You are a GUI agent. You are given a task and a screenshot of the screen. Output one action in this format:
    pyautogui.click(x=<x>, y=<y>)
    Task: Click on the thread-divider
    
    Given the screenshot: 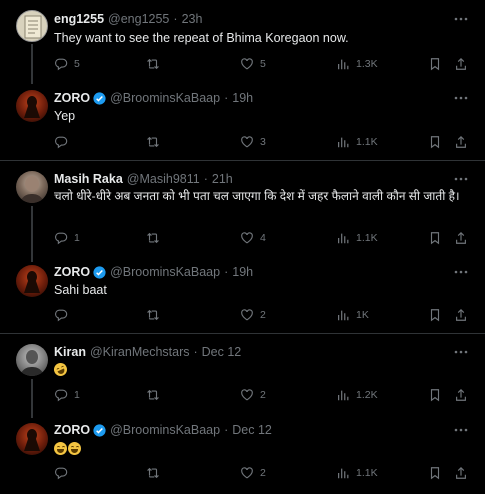 What is the action you would take?
    pyautogui.click(x=242, y=160)
    